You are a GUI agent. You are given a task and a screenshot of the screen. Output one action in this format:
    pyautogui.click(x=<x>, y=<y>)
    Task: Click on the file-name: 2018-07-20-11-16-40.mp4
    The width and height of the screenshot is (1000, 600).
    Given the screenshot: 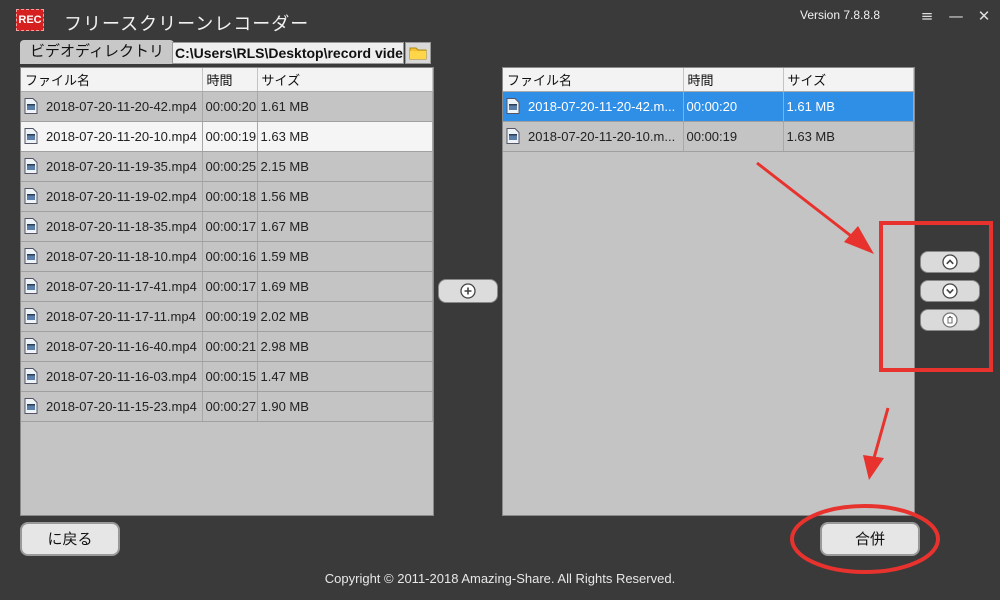 What is the action you would take?
    pyautogui.click(x=121, y=346)
    